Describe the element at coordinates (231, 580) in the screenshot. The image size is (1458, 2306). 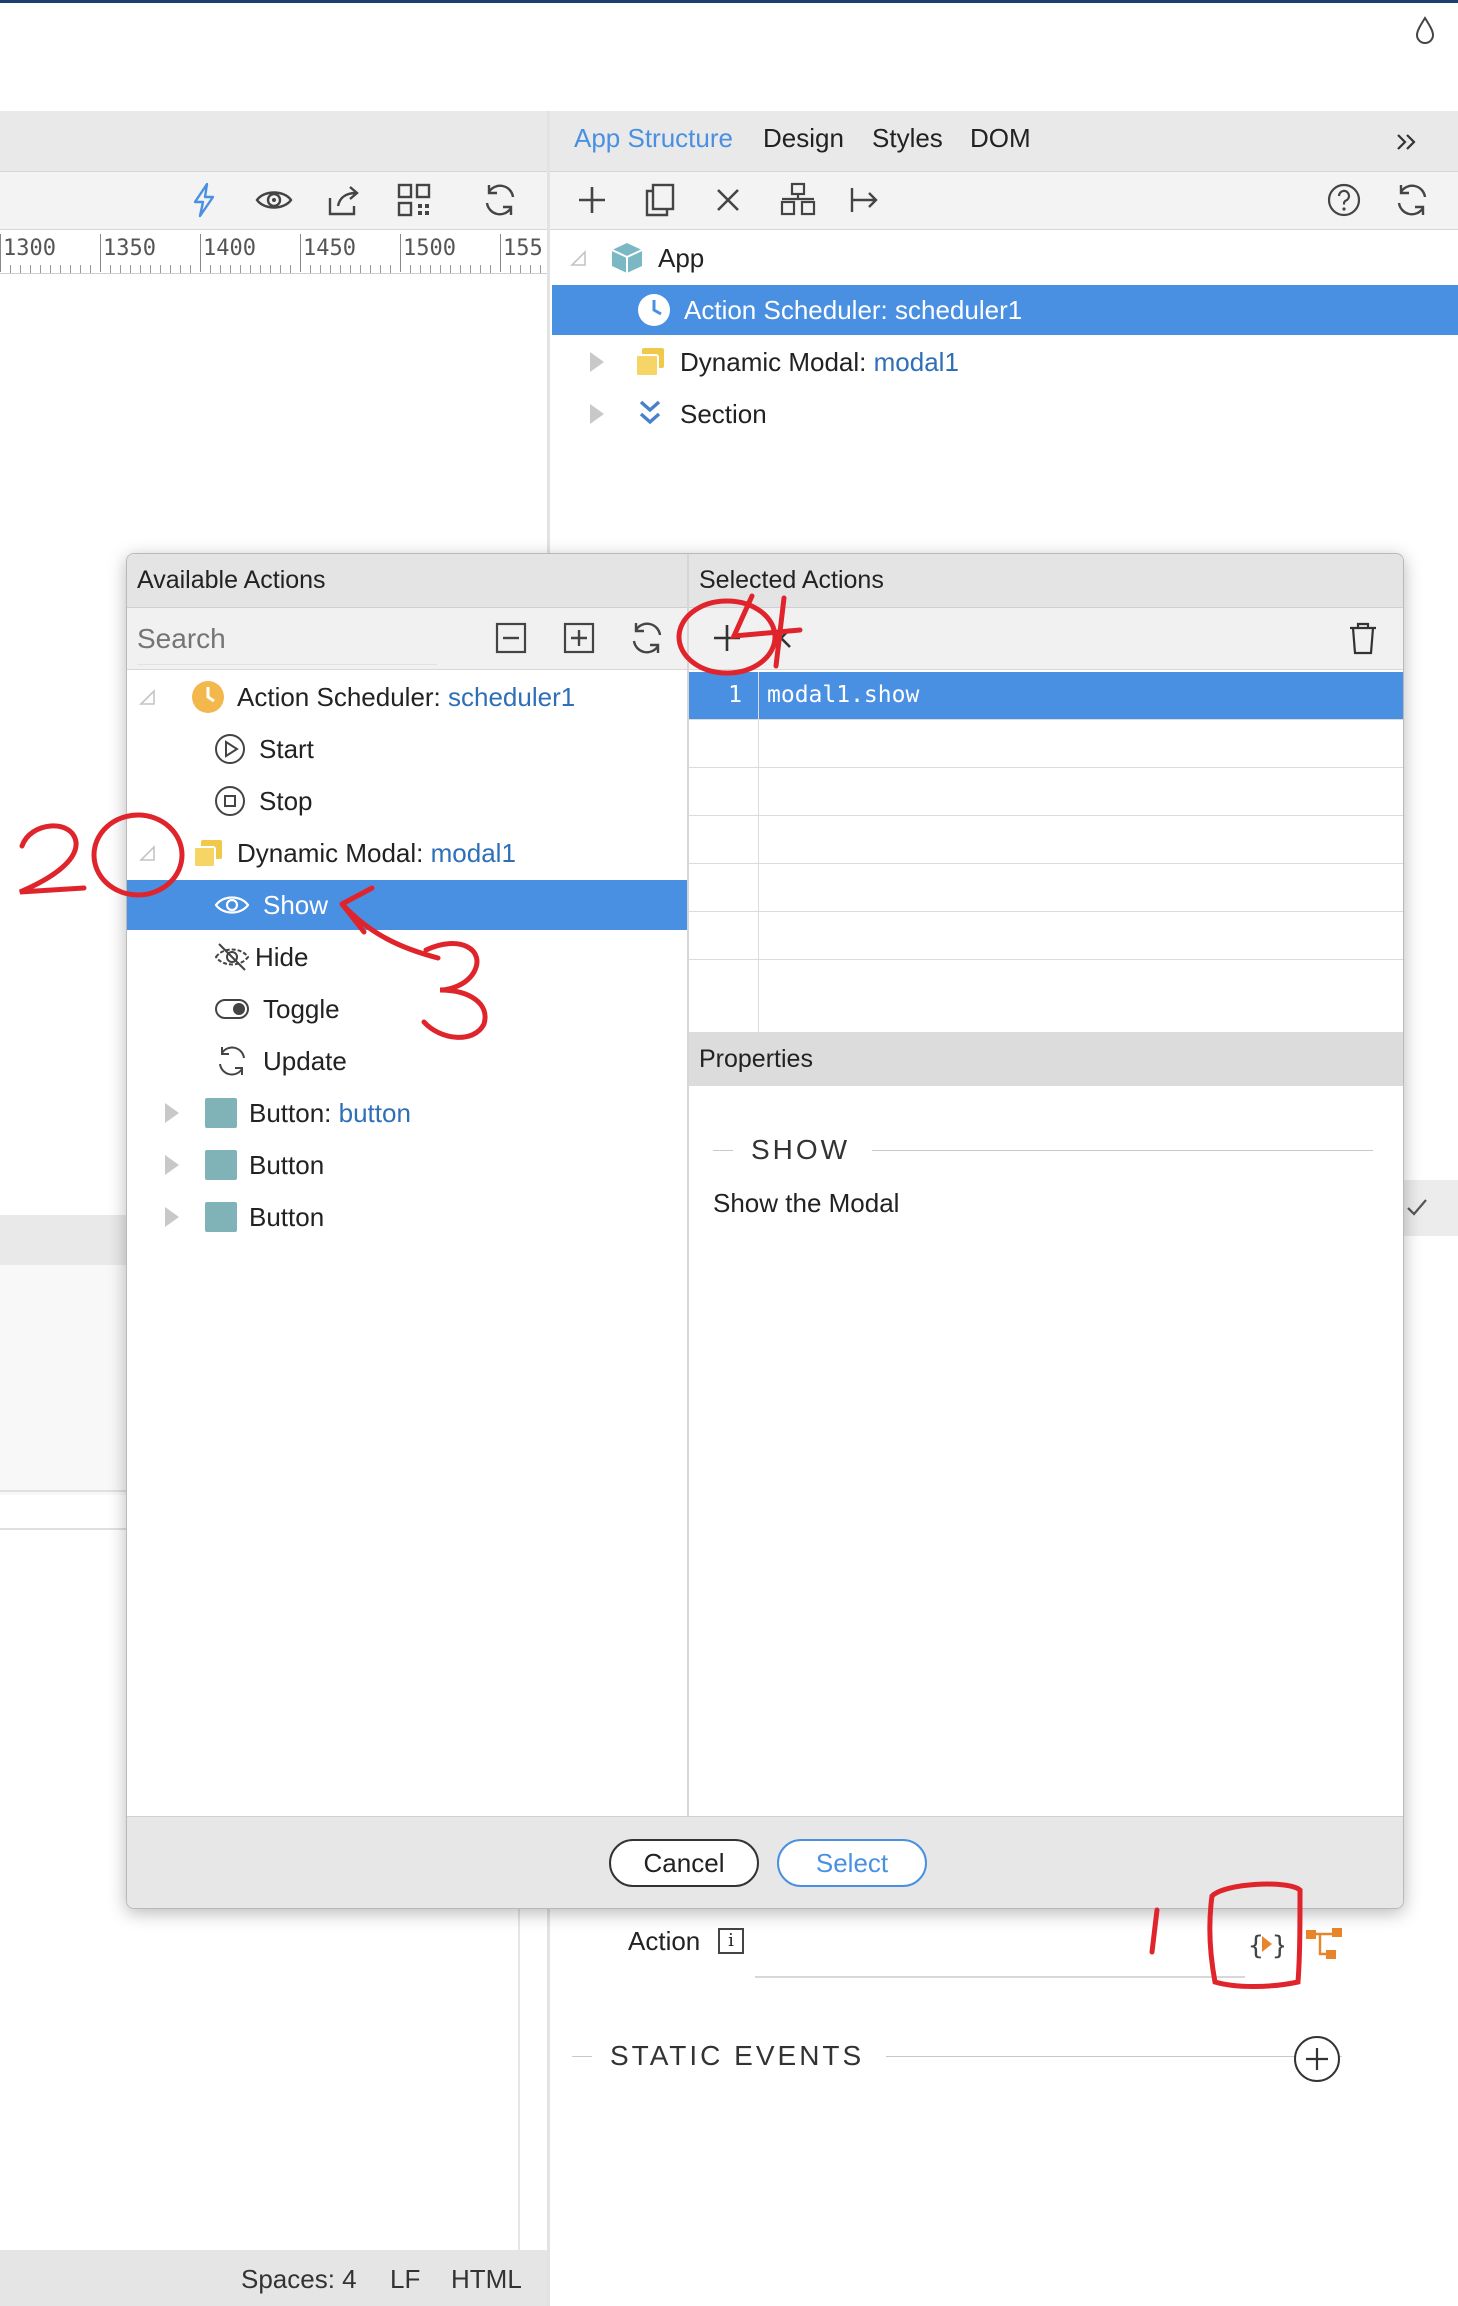
I see `available-actions-title: Available Actions` at that location.